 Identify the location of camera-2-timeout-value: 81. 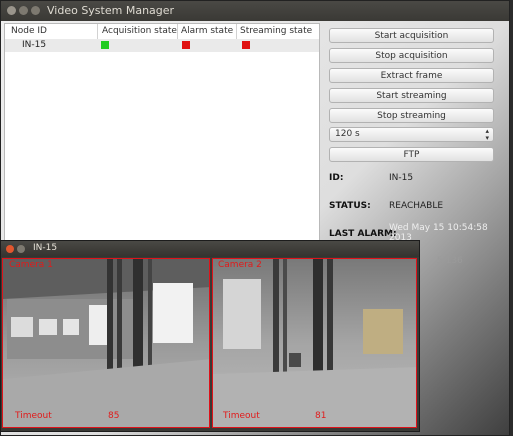
(321, 416).